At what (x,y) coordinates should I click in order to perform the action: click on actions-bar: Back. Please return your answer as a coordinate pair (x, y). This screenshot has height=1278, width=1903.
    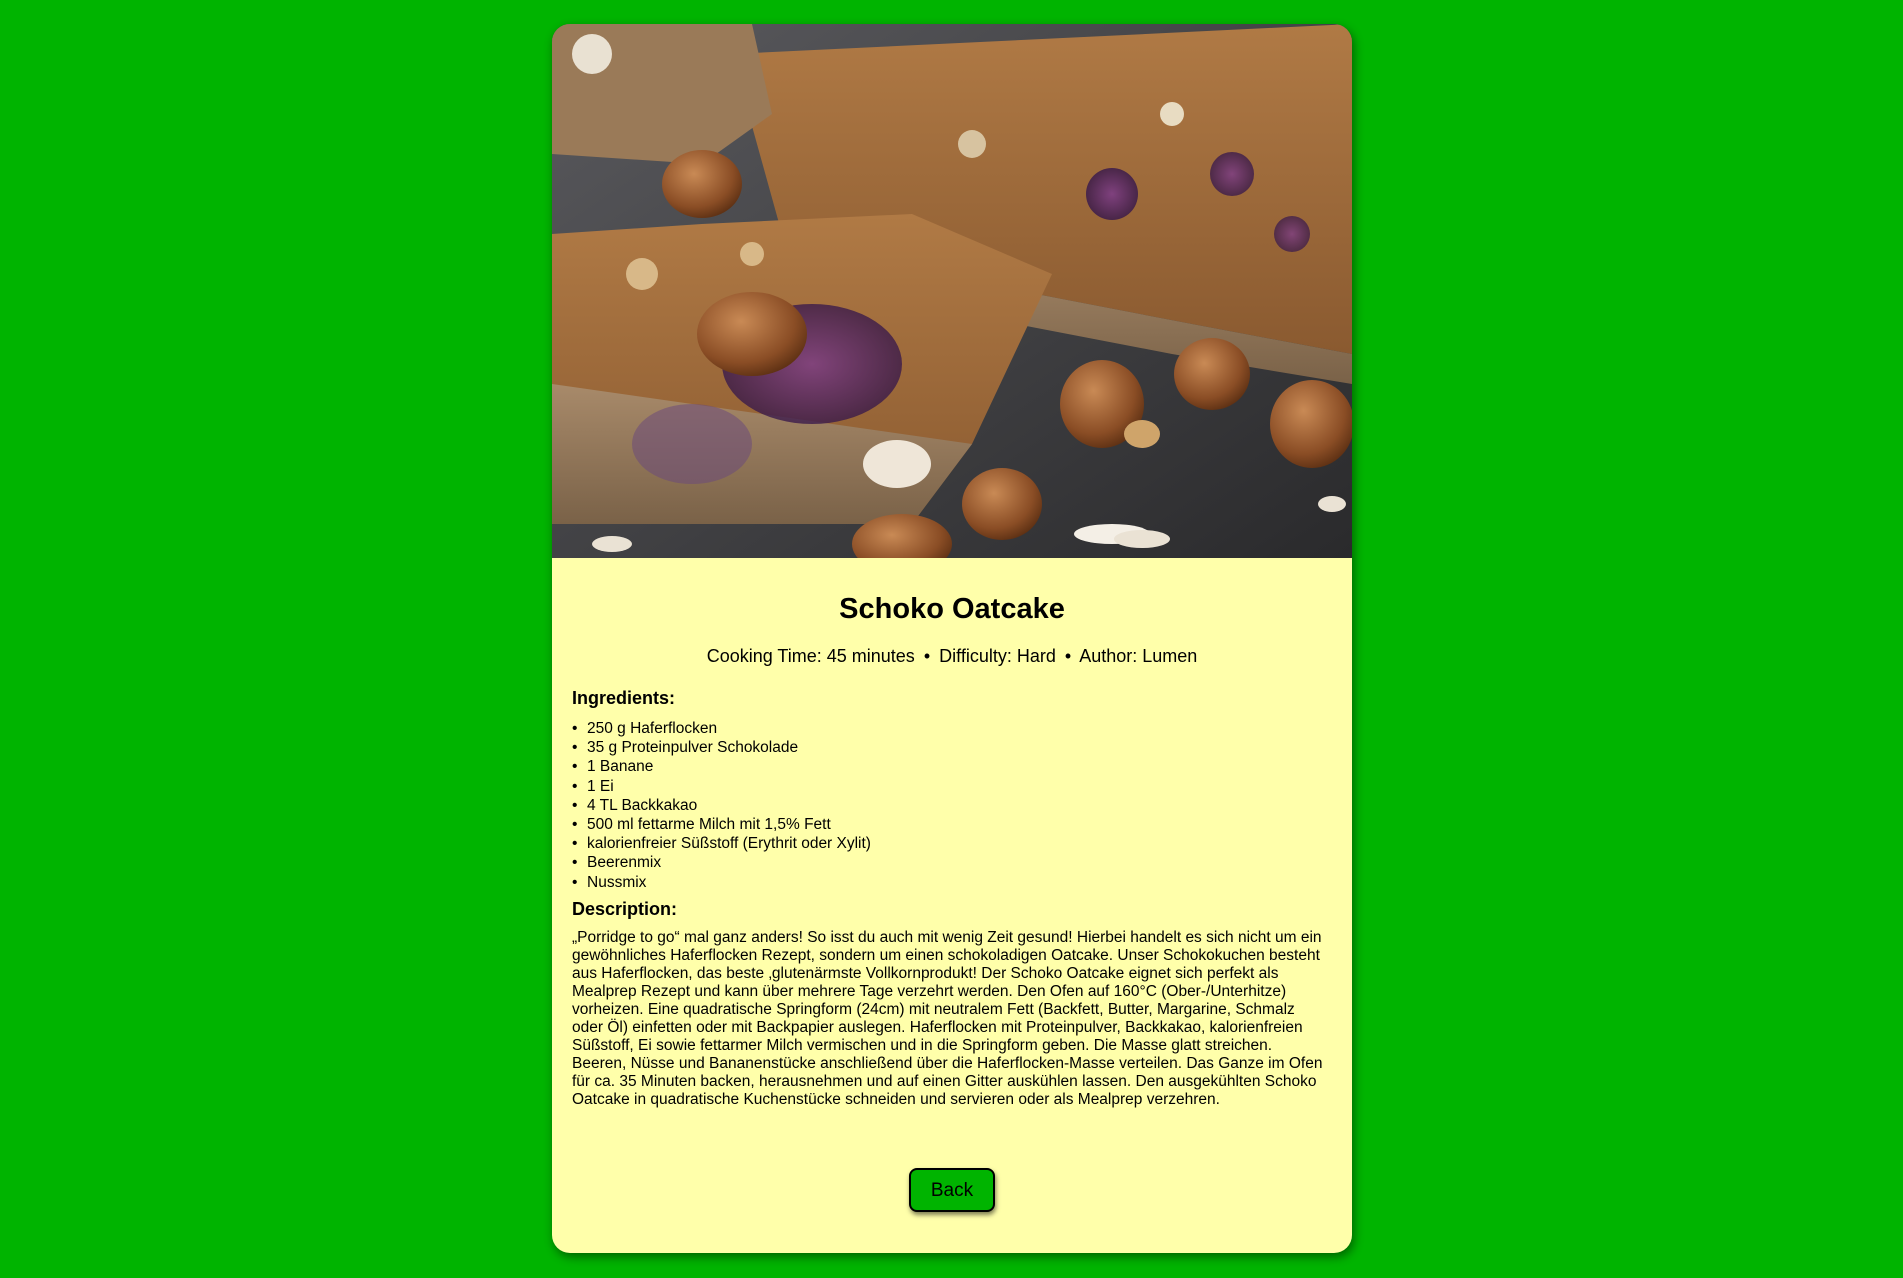
    Looking at the image, I should click on (952, 1190).